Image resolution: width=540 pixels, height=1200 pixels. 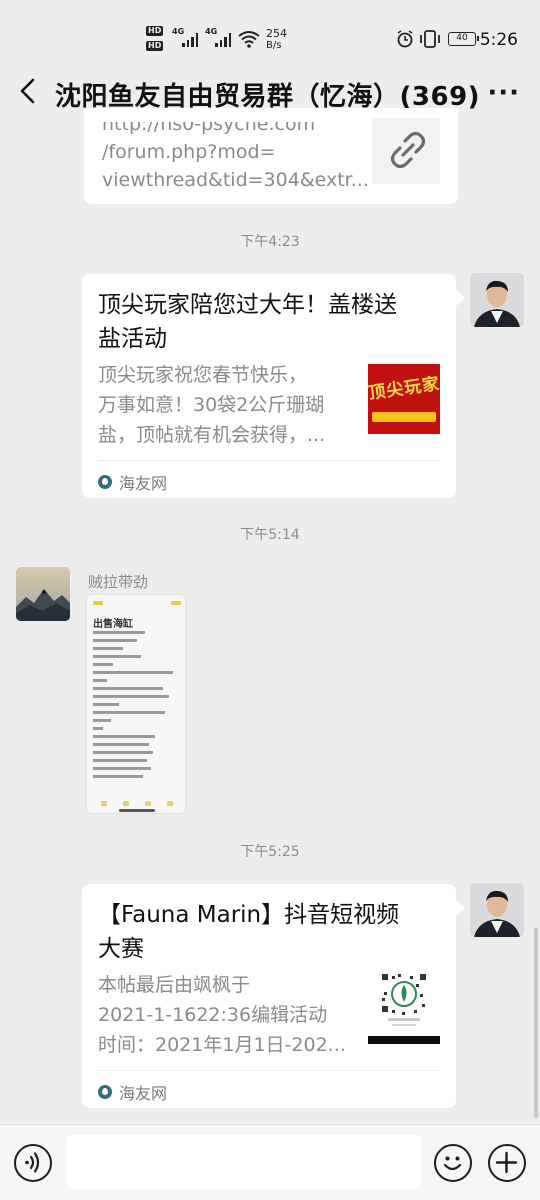 What do you see at coordinates (203, 375) in the screenshot?
I see `card-desc-line: 顶尖玩家祝您春节快乐，` at bounding box center [203, 375].